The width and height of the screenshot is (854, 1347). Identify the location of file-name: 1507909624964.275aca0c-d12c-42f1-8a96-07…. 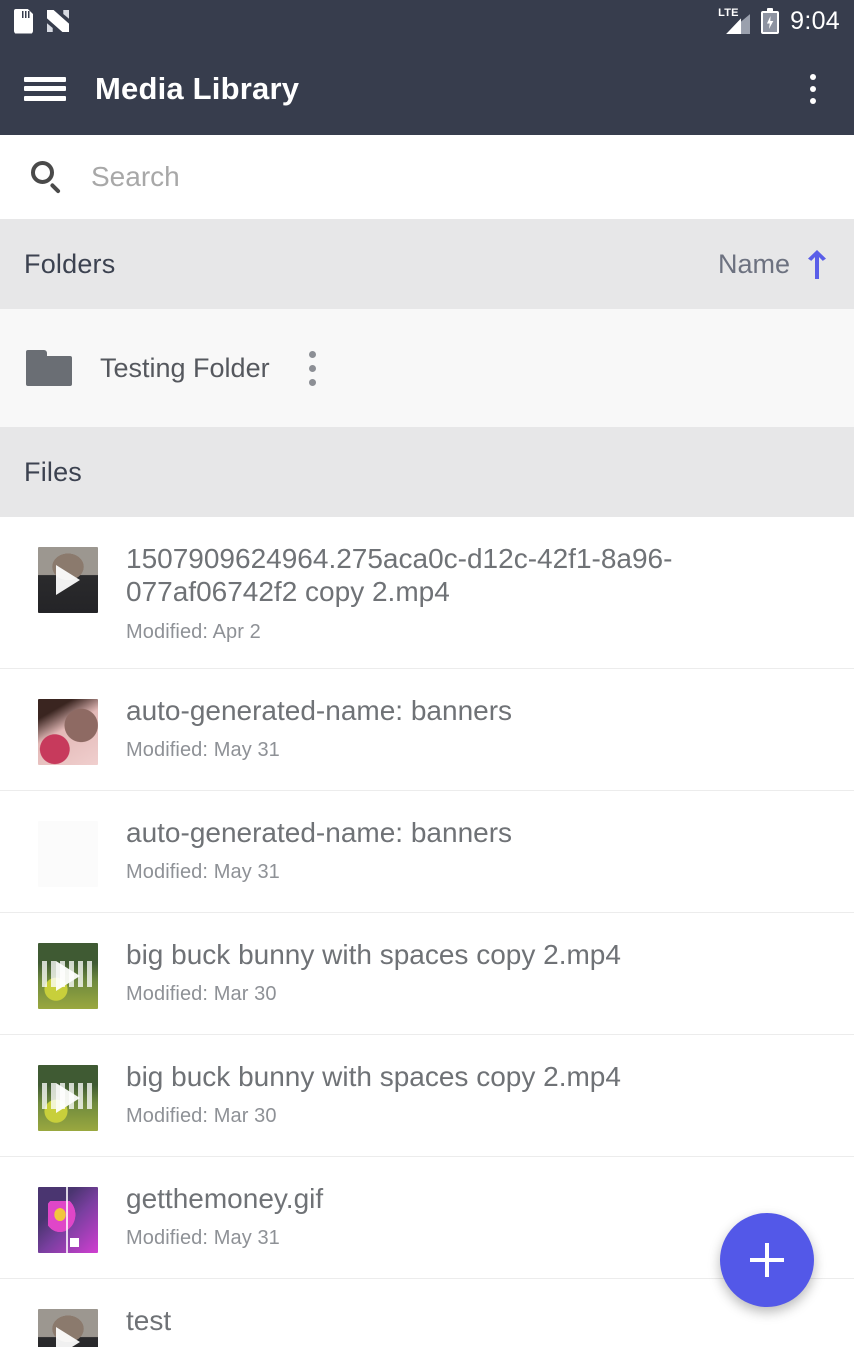
(399, 575).